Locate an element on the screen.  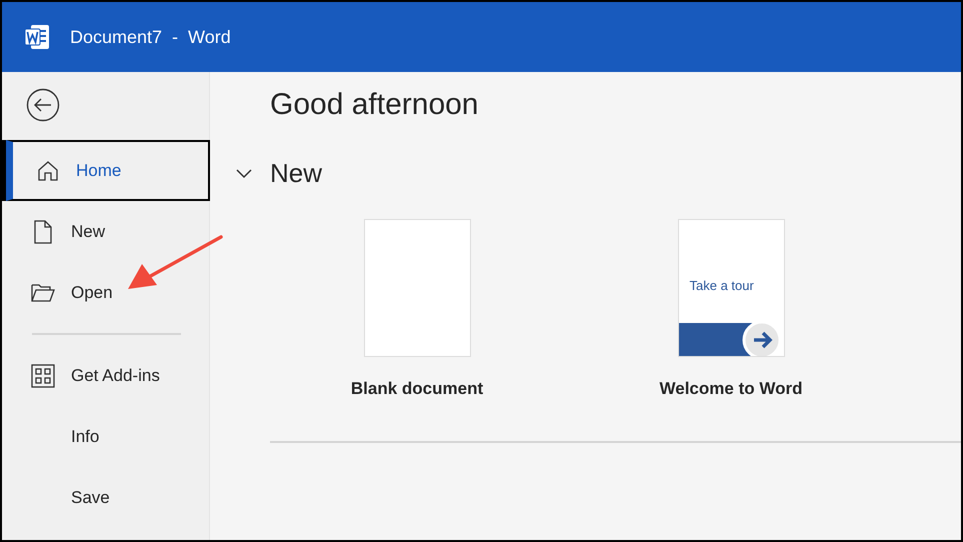
window-title: Document7 - Word is located at coordinates (150, 37).